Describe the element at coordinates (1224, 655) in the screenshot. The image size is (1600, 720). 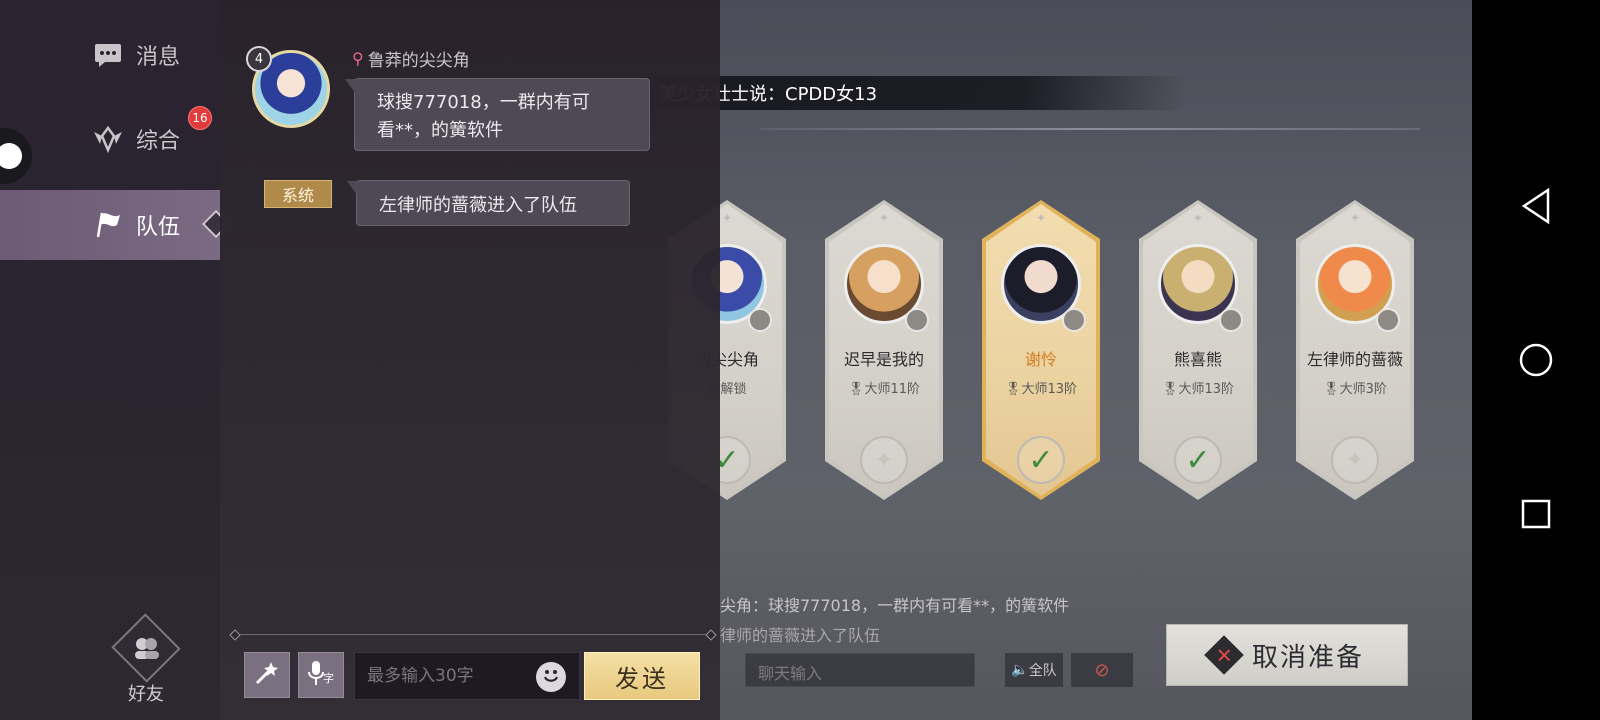
I see `close-icon: ✕` at that location.